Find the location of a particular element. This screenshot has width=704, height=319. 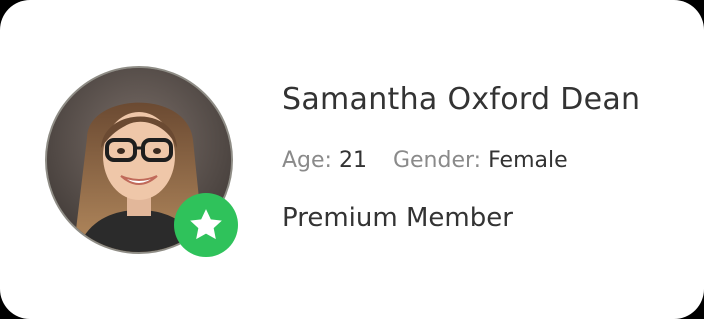

age-label: Age: is located at coordinates (307, 160).